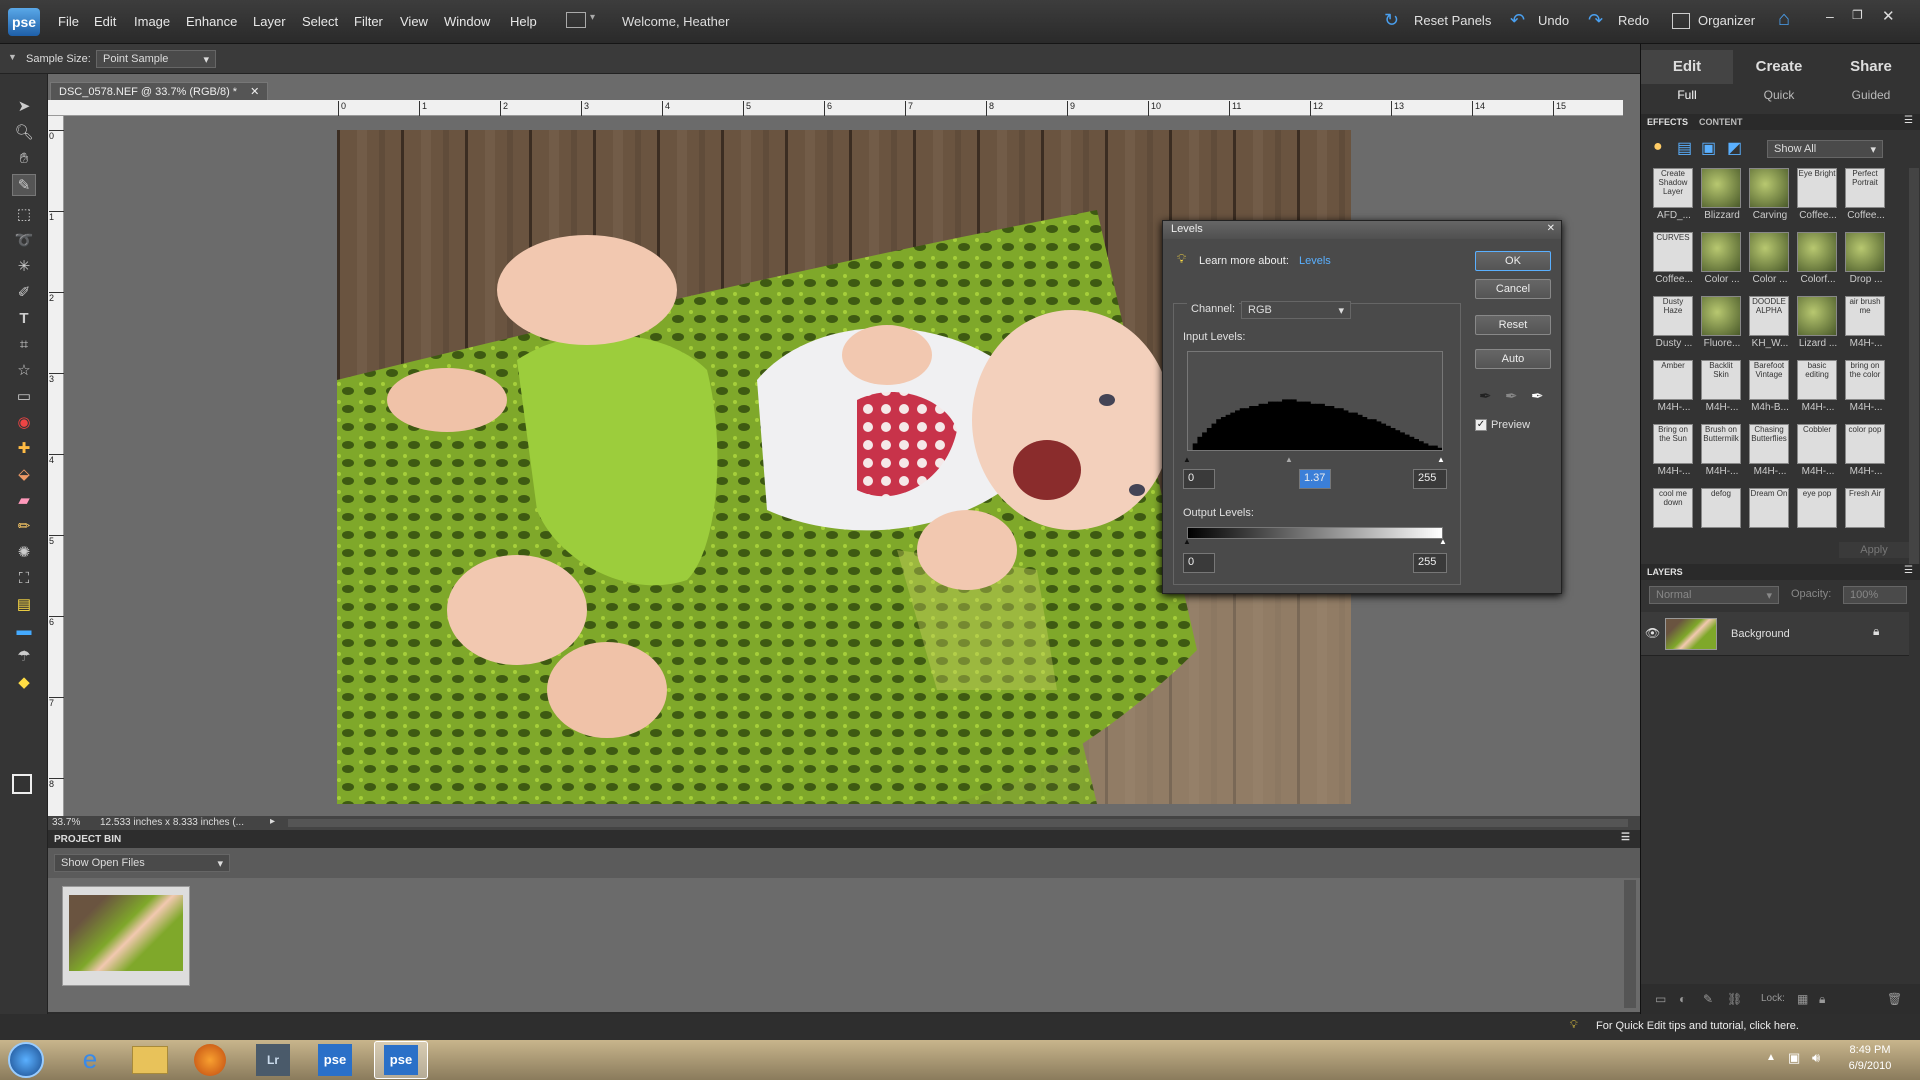 This screenshot has height=1080, width=1920. Describe the element at coordinates (1314, 459) in the screenshot. I see `input-slider: ▲ ▲ ▲` at that location.